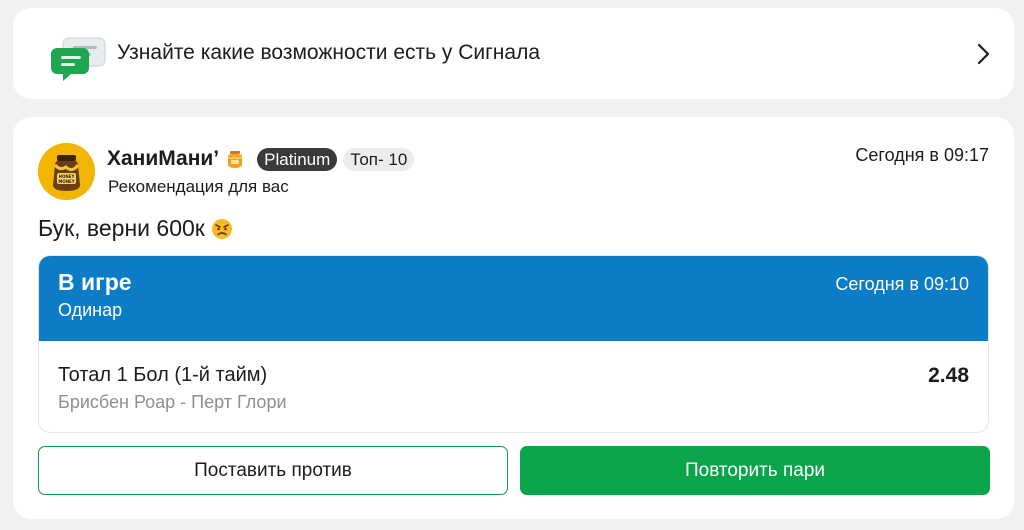 This screenshot has width=1024, height=530. I want to click on post-text: Бук, верни 600к, so click(135, 228).